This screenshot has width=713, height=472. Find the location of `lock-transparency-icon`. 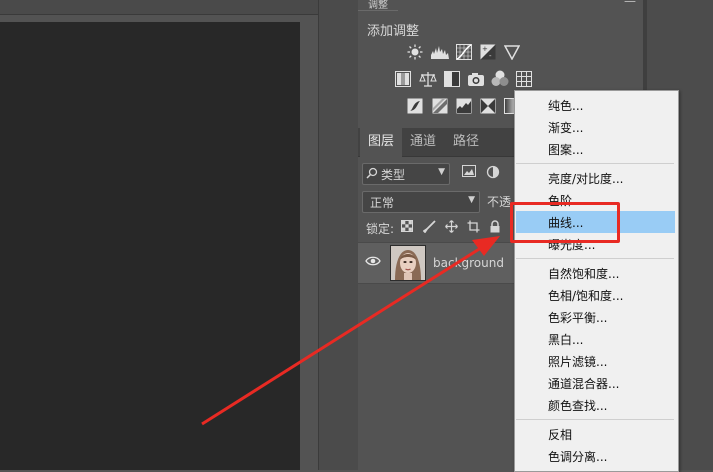

lock-transparency-icon is located at coordinates (408, 227).